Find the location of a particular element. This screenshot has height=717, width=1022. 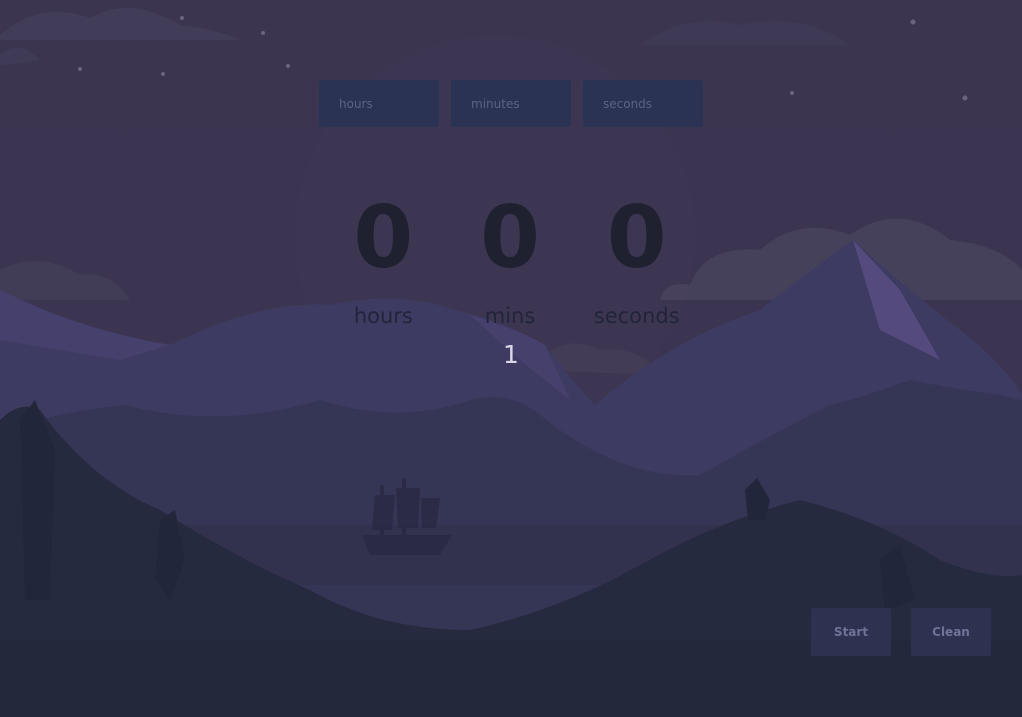

hours-input is located at coordinates (379, 103).